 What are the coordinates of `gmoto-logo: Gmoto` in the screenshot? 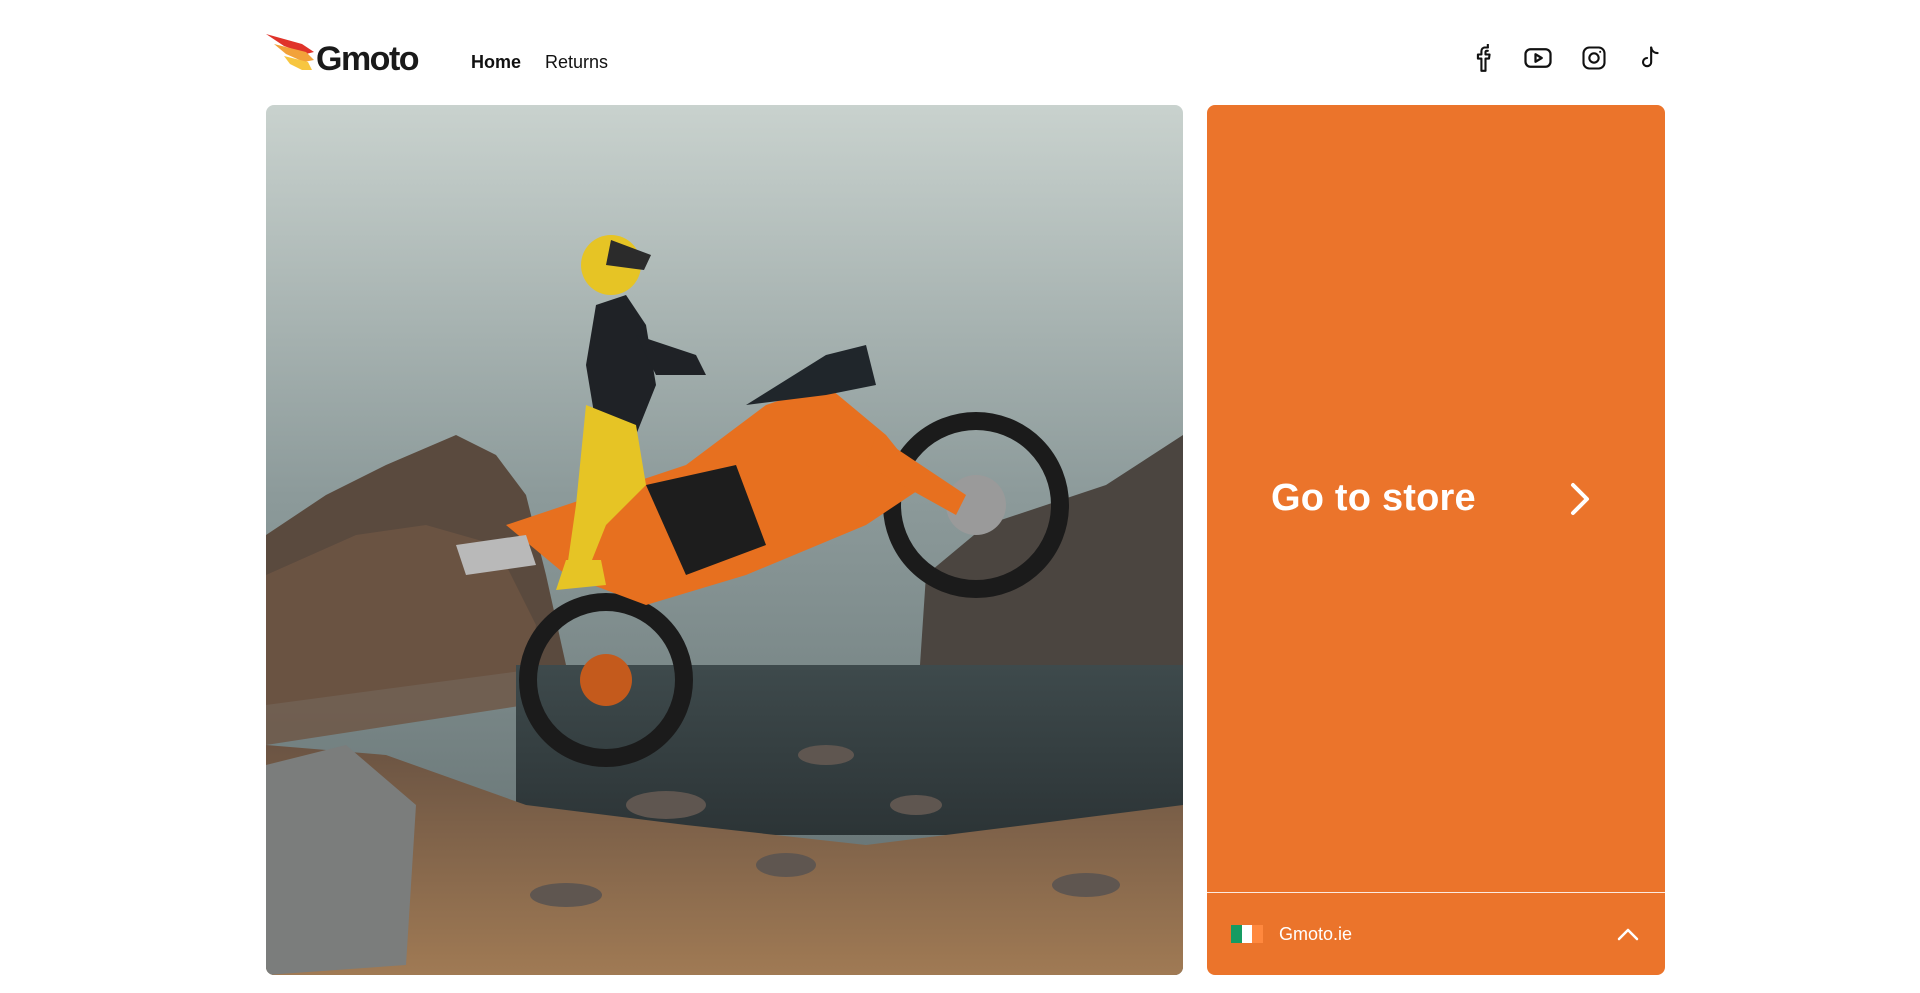 It's located at (346, 55).